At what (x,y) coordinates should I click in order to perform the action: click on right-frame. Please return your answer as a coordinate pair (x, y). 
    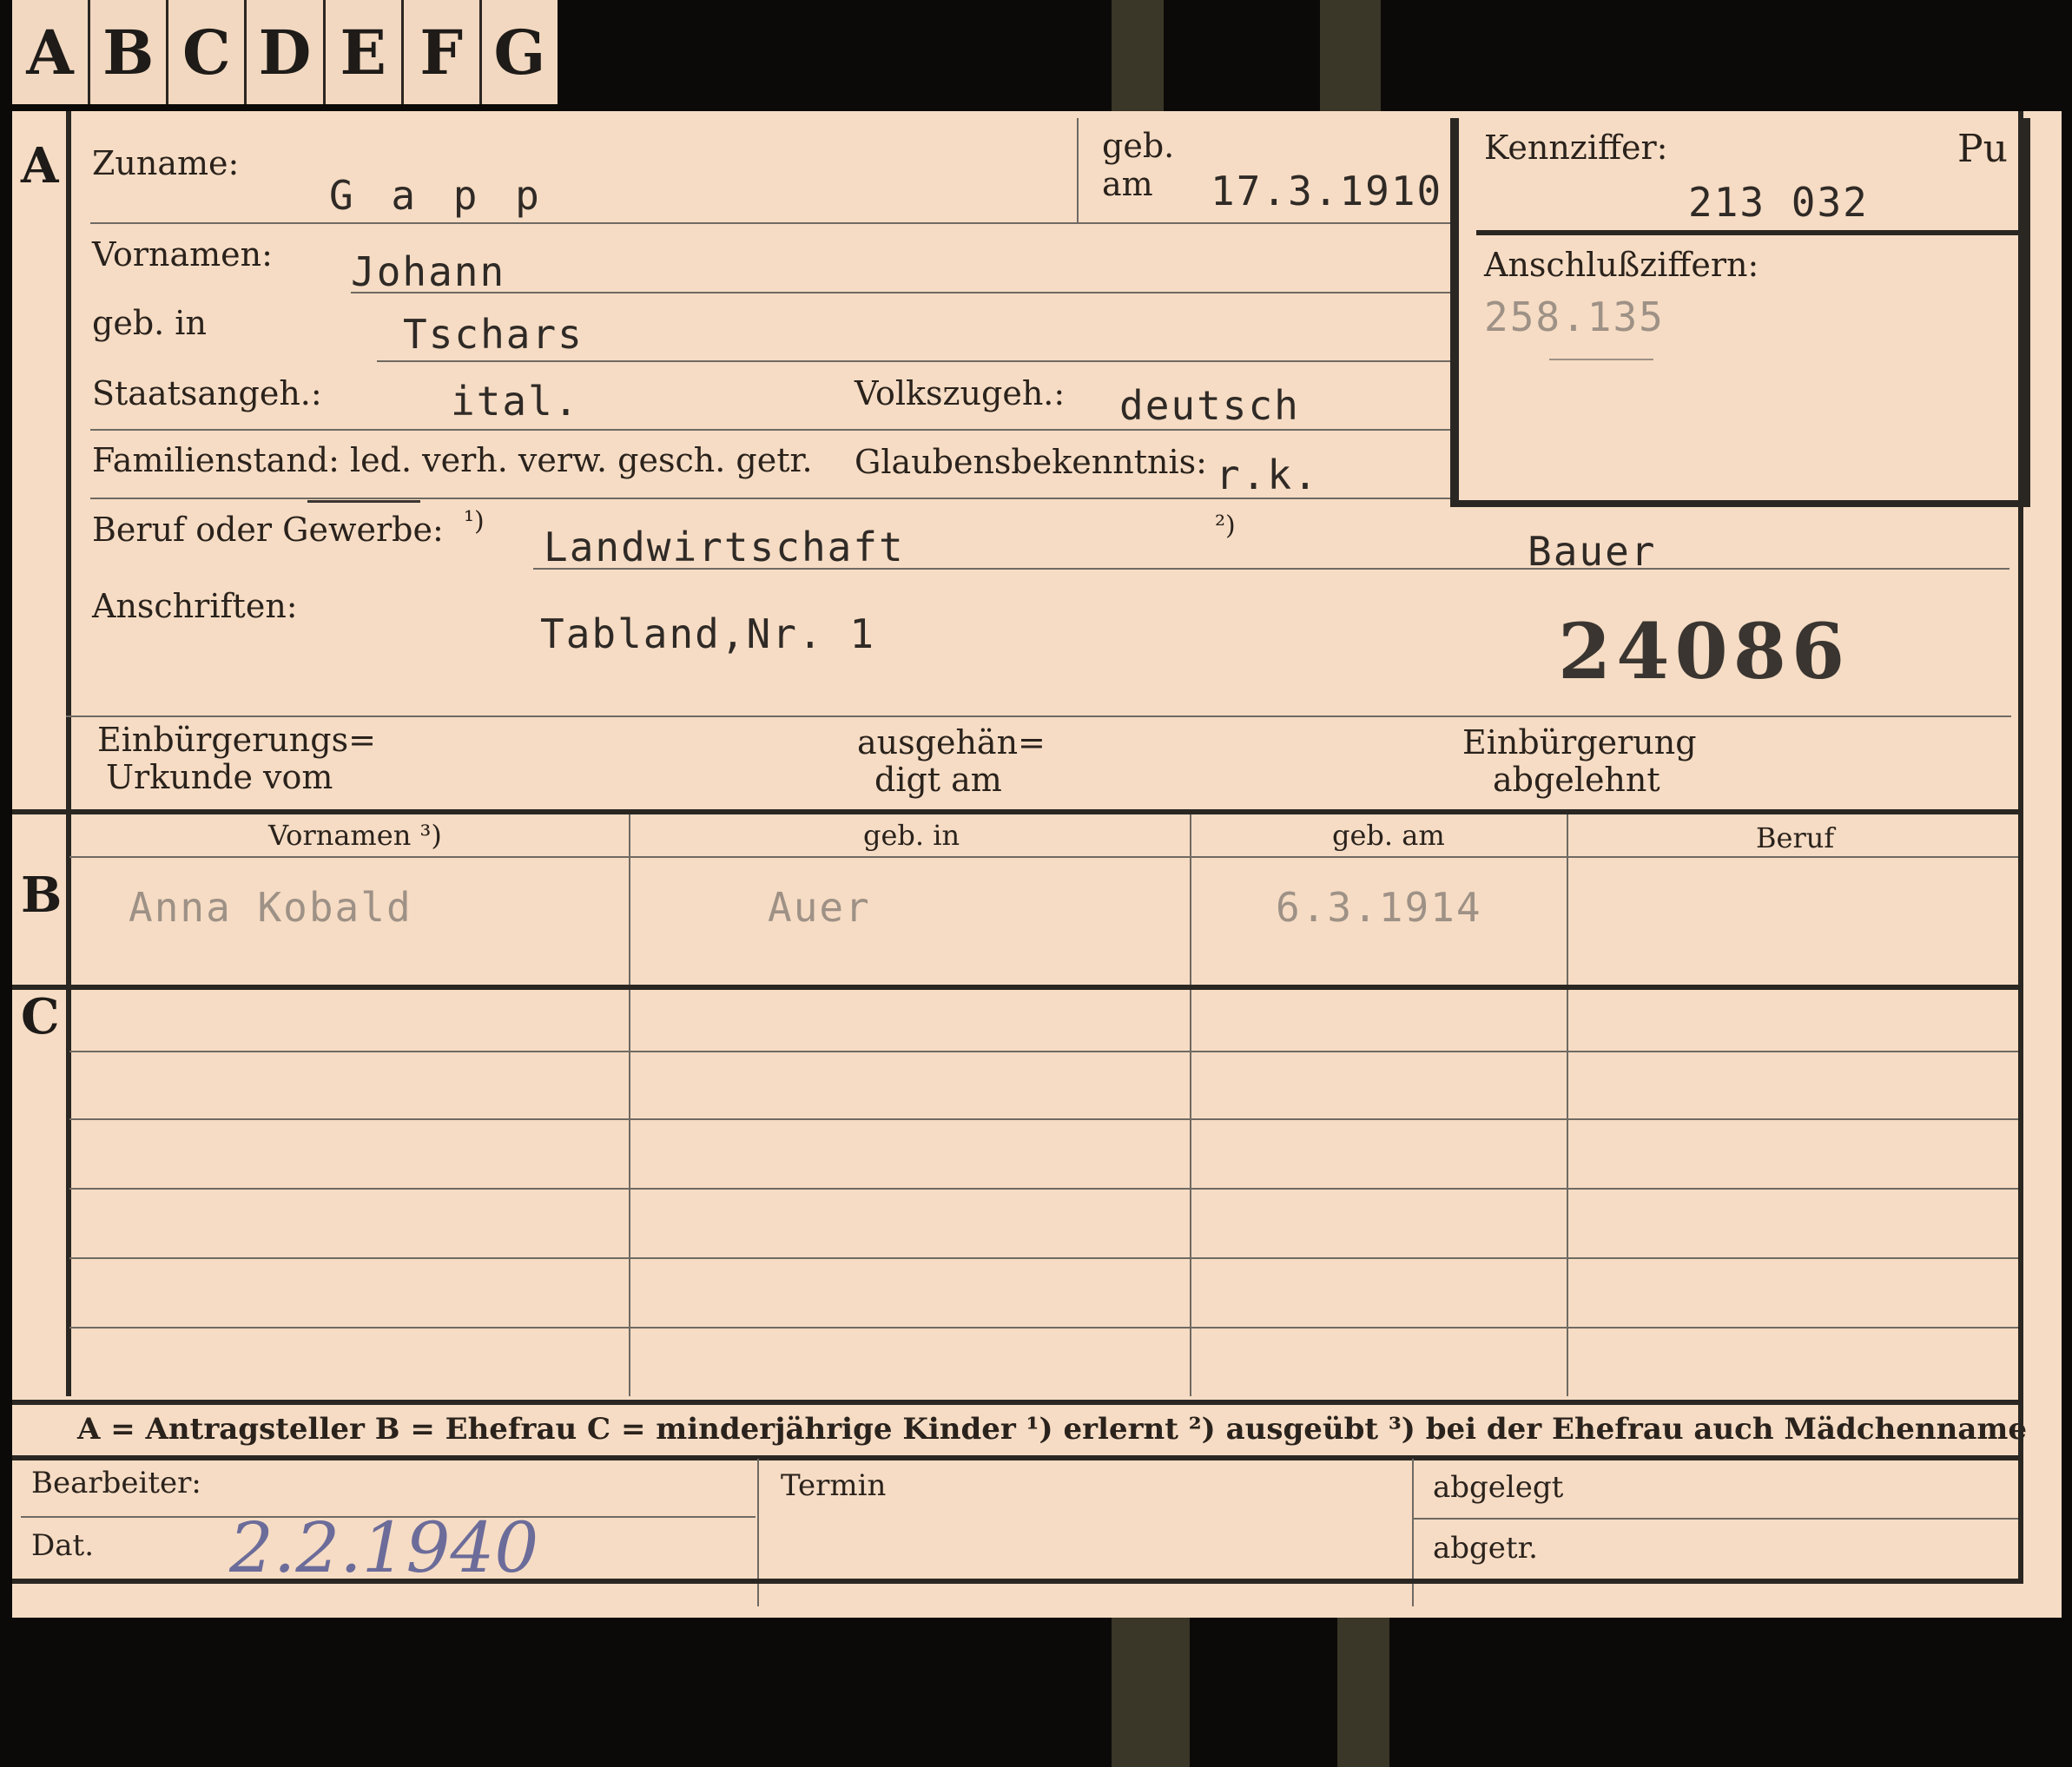
    Looking at the image, I should click on (2021, 848).